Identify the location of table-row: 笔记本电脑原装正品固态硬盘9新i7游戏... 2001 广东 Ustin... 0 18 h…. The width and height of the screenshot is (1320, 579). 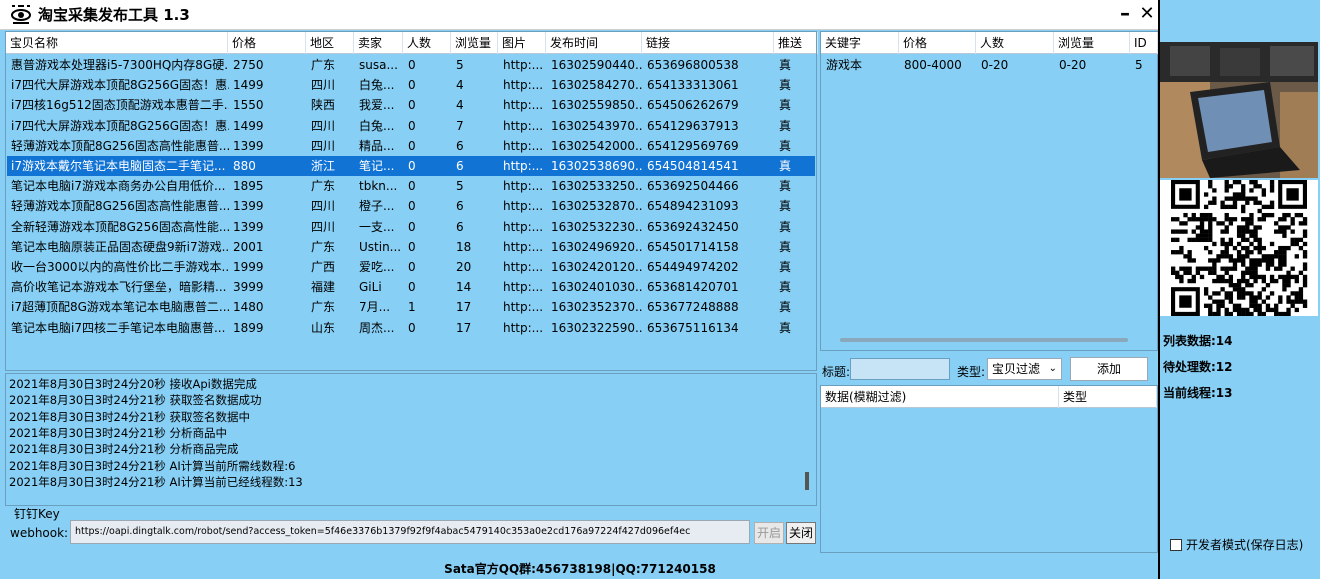
(411, 247).